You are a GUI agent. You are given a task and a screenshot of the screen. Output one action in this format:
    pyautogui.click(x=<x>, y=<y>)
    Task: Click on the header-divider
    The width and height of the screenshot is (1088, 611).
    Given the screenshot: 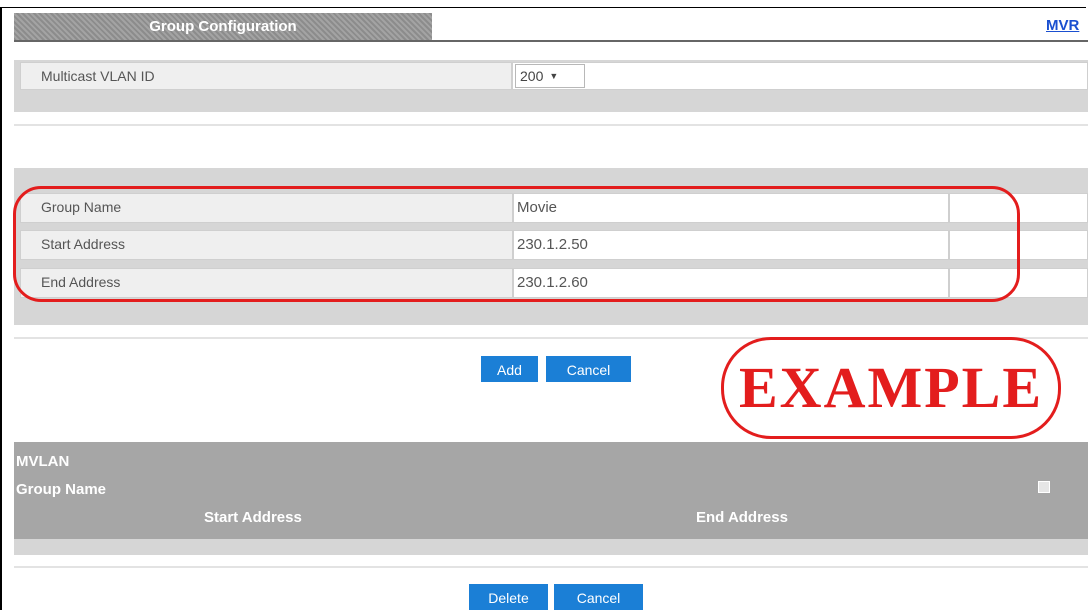 What is the action you would take?
    pyautogui.click(x=551, y=41)
    